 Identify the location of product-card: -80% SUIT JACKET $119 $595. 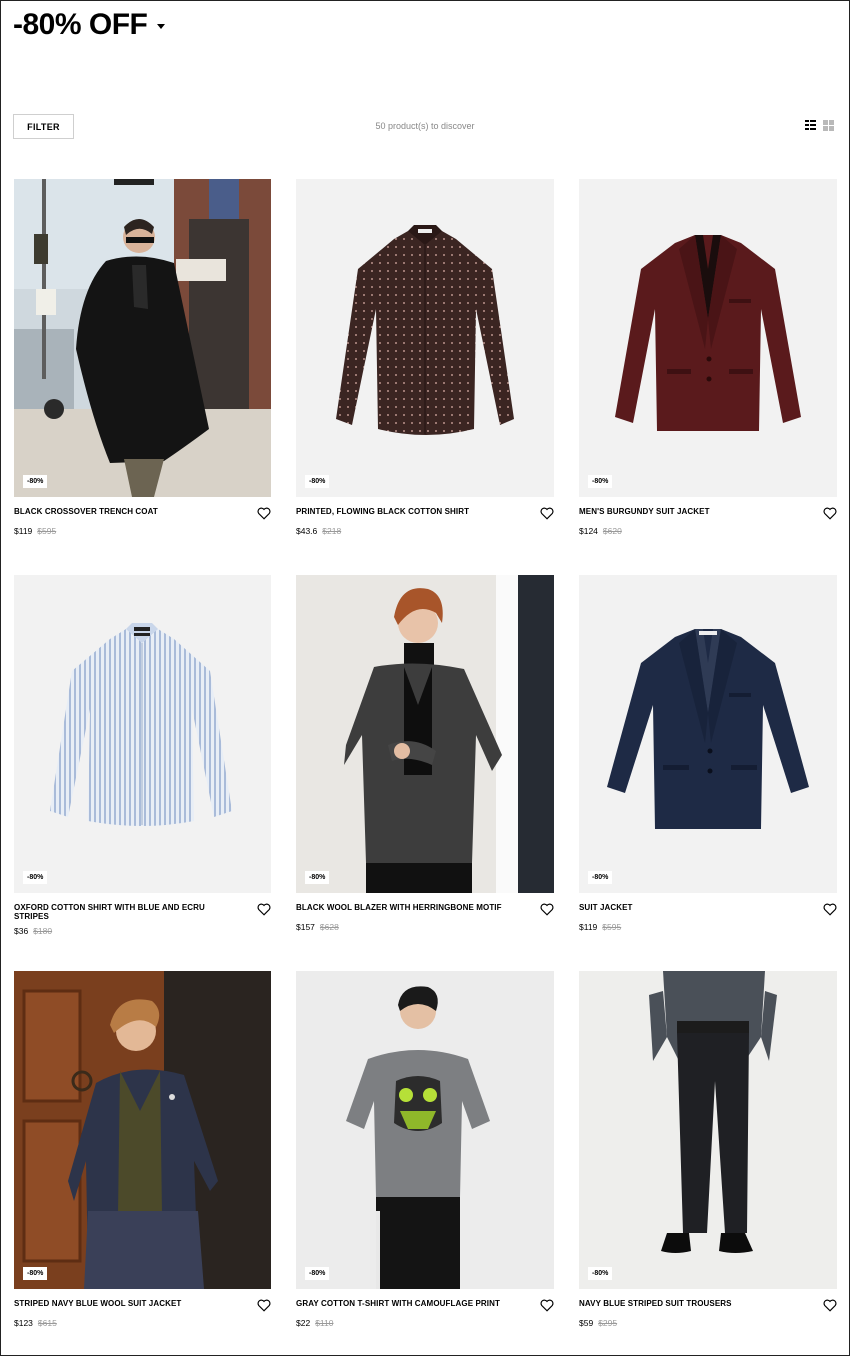
(708, 773).